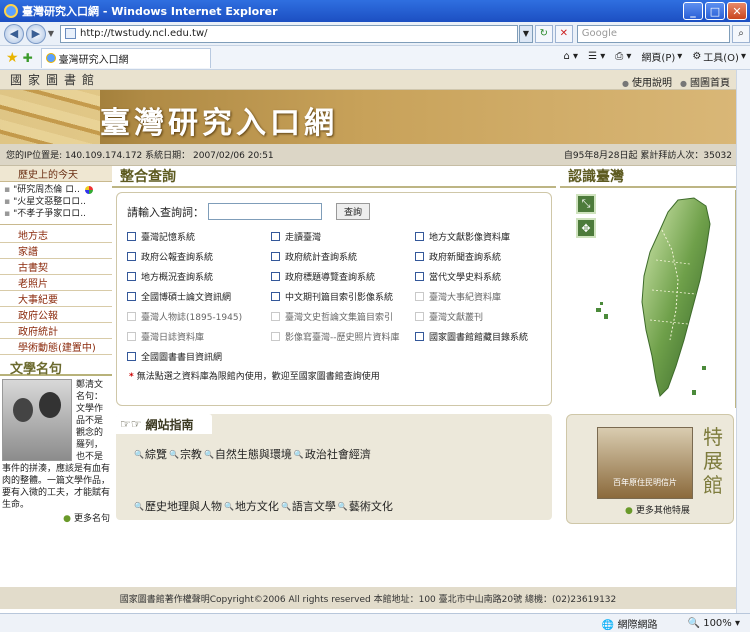 The width and height of the screenshot is (750, 632). Describe the element at coordinates (56, 315) in the screenshot. I see `category-item: 政府公報` at that location.